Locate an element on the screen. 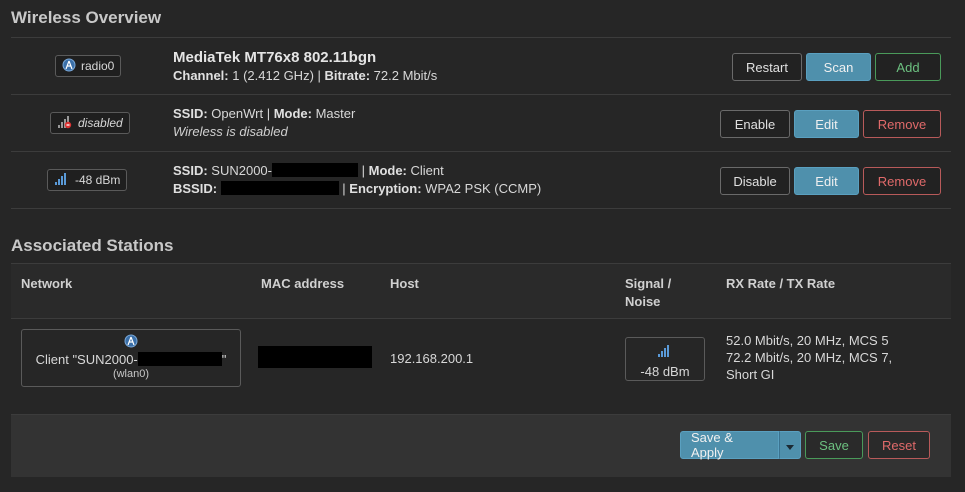 Image resolution: width=965 pixels, height=492 pixels. channel-label: Channel: is located at coordinates (201, 75).